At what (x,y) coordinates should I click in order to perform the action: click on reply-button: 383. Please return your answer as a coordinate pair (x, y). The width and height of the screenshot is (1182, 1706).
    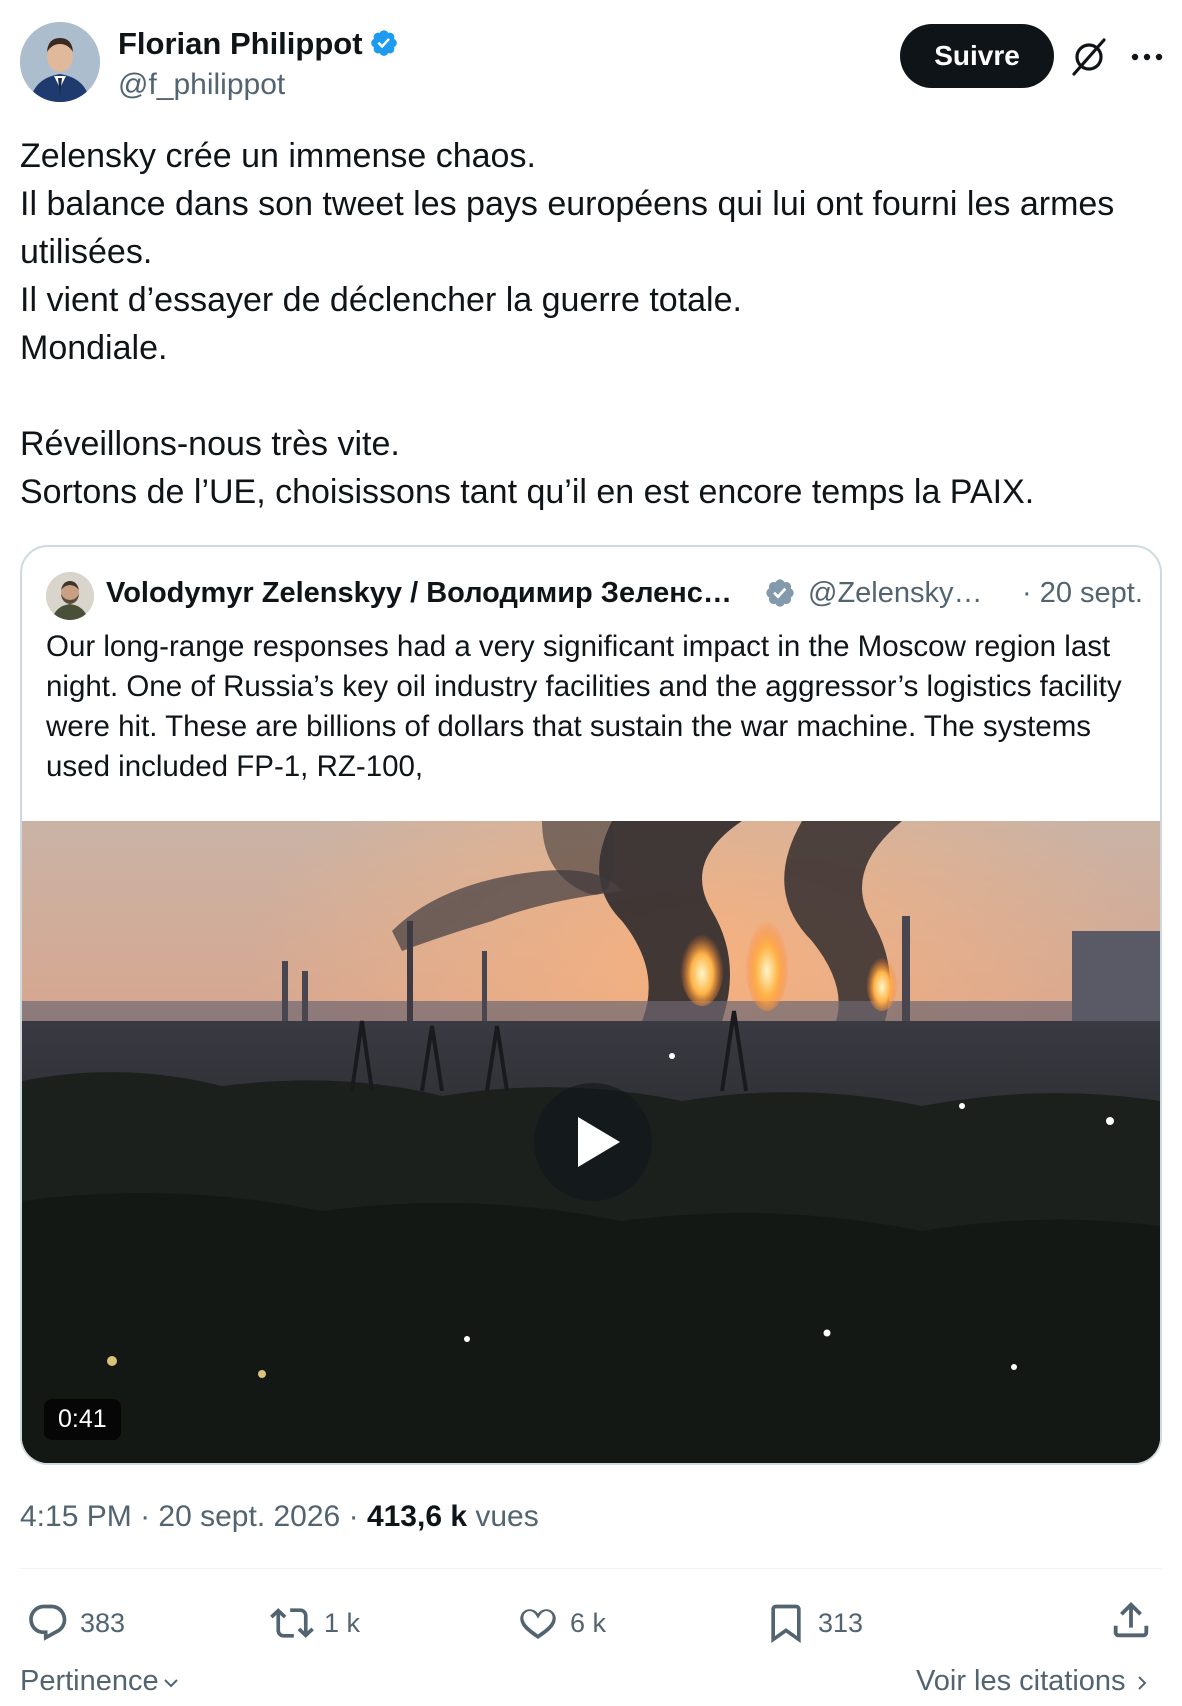
    Looking at the image, I should click on (75, 1623).